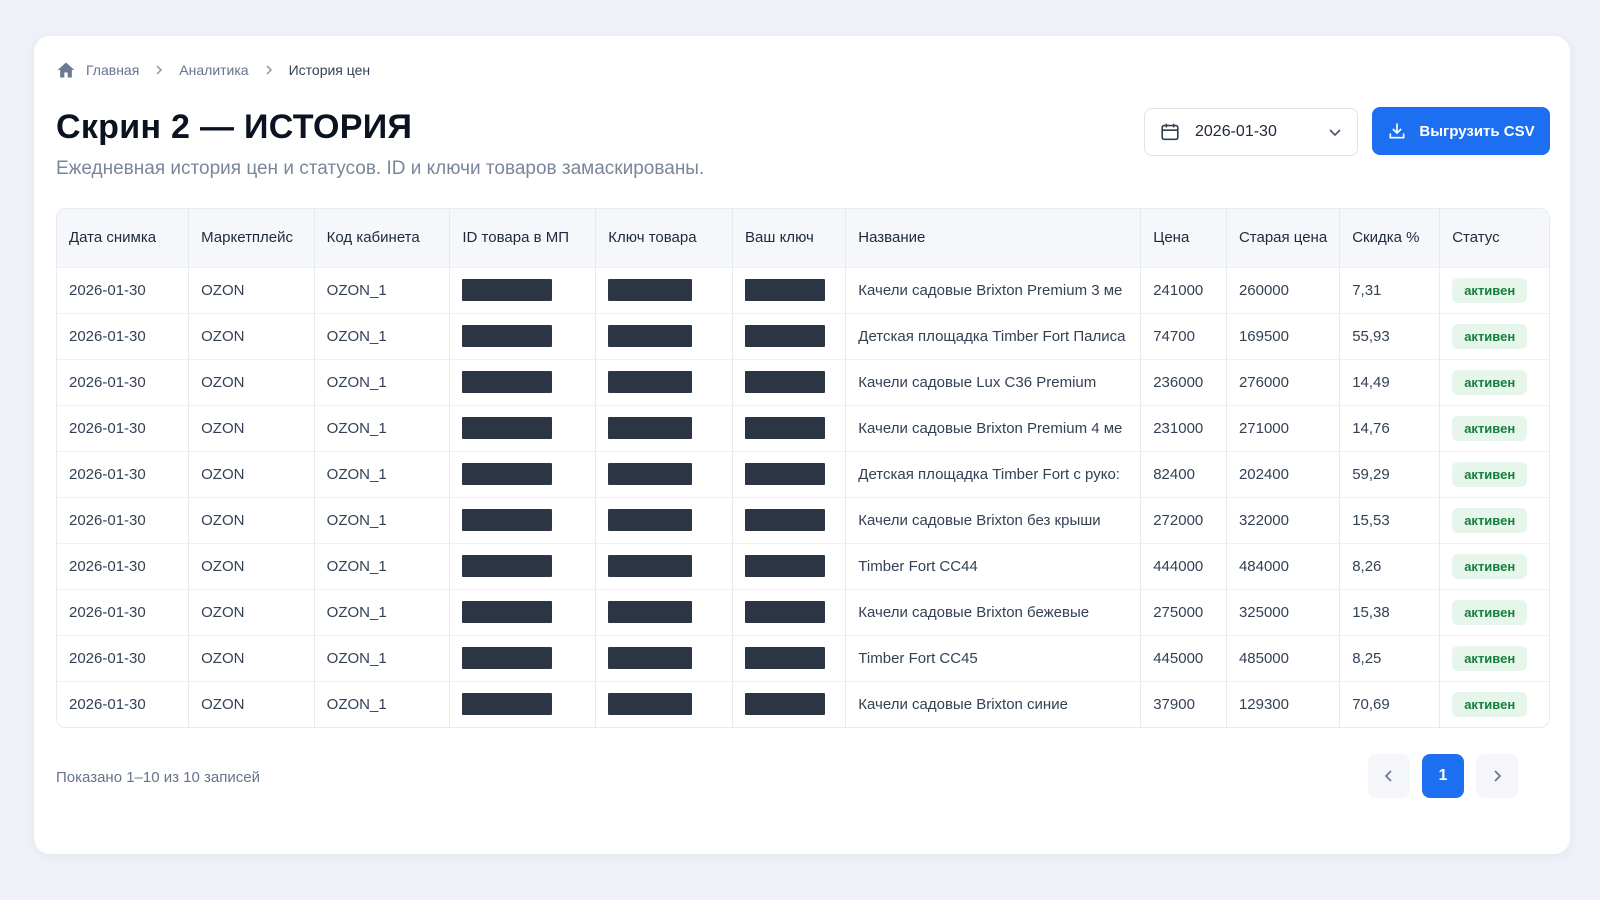 The height and width of the screenshot is (900, 1600). Describe the element at coordinates (329, 70) in the screenshot. I see `breadcrumb-current: История цен` at that location.